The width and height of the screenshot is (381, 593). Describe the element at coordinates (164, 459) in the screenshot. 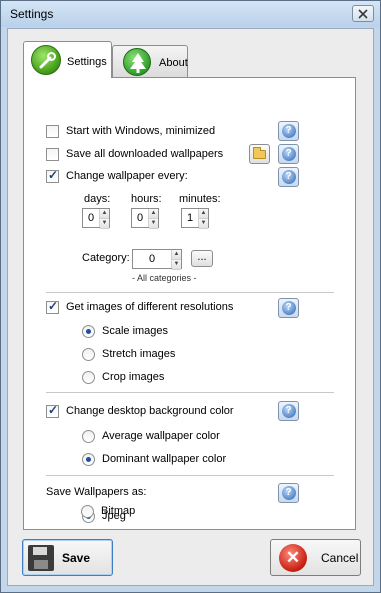

I see `dominant-color-label: Dominant wallpaper color` at that location.